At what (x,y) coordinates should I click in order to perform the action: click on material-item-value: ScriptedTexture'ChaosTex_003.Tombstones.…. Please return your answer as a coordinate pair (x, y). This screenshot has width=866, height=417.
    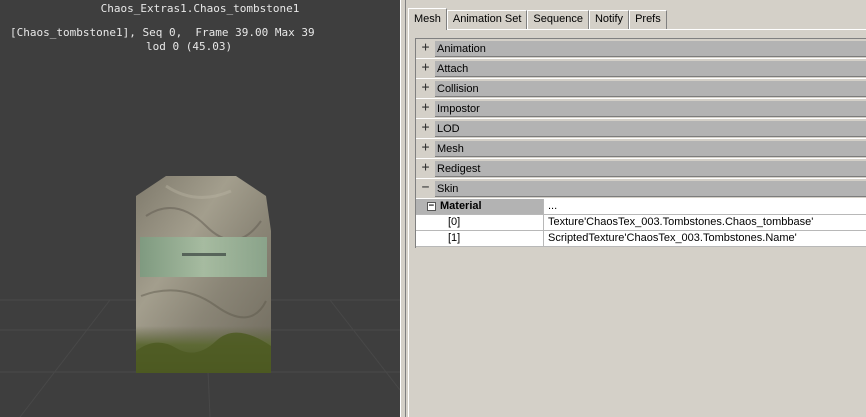
    Looking at the image, I should click on (705, 238).